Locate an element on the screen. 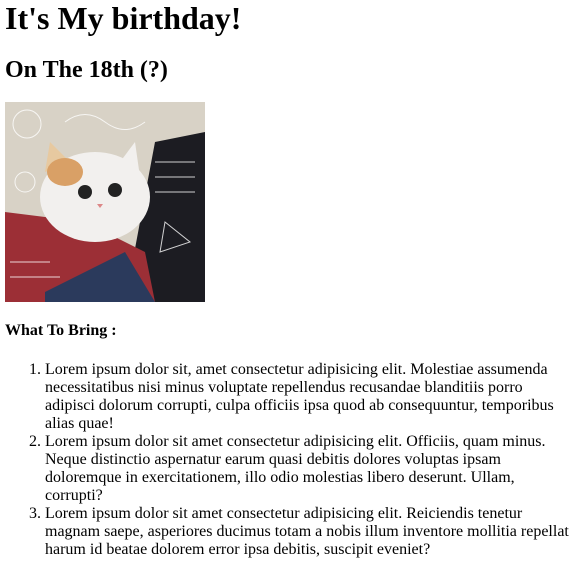 Image resolution: width=575 pixels, height=561 pixels. cat-math-image is located at coordinates (105, 202).